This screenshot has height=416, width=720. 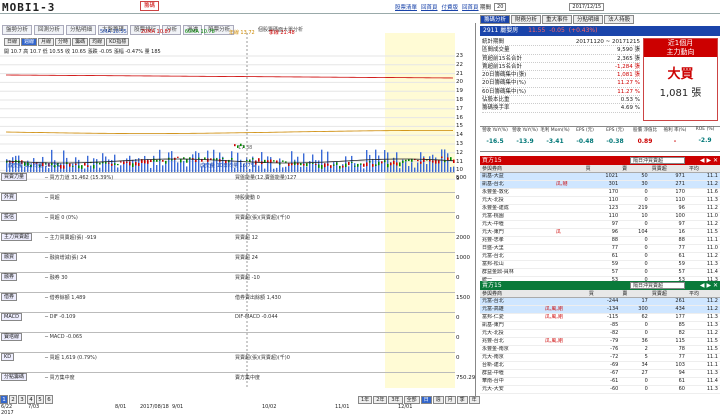 What do you see at coordinates (600, 309) in the screenshot?
I see `table-row: 元富-高雄 瓜,風,剛 -134 300 434 11.2` at bounding box center [600, 309].